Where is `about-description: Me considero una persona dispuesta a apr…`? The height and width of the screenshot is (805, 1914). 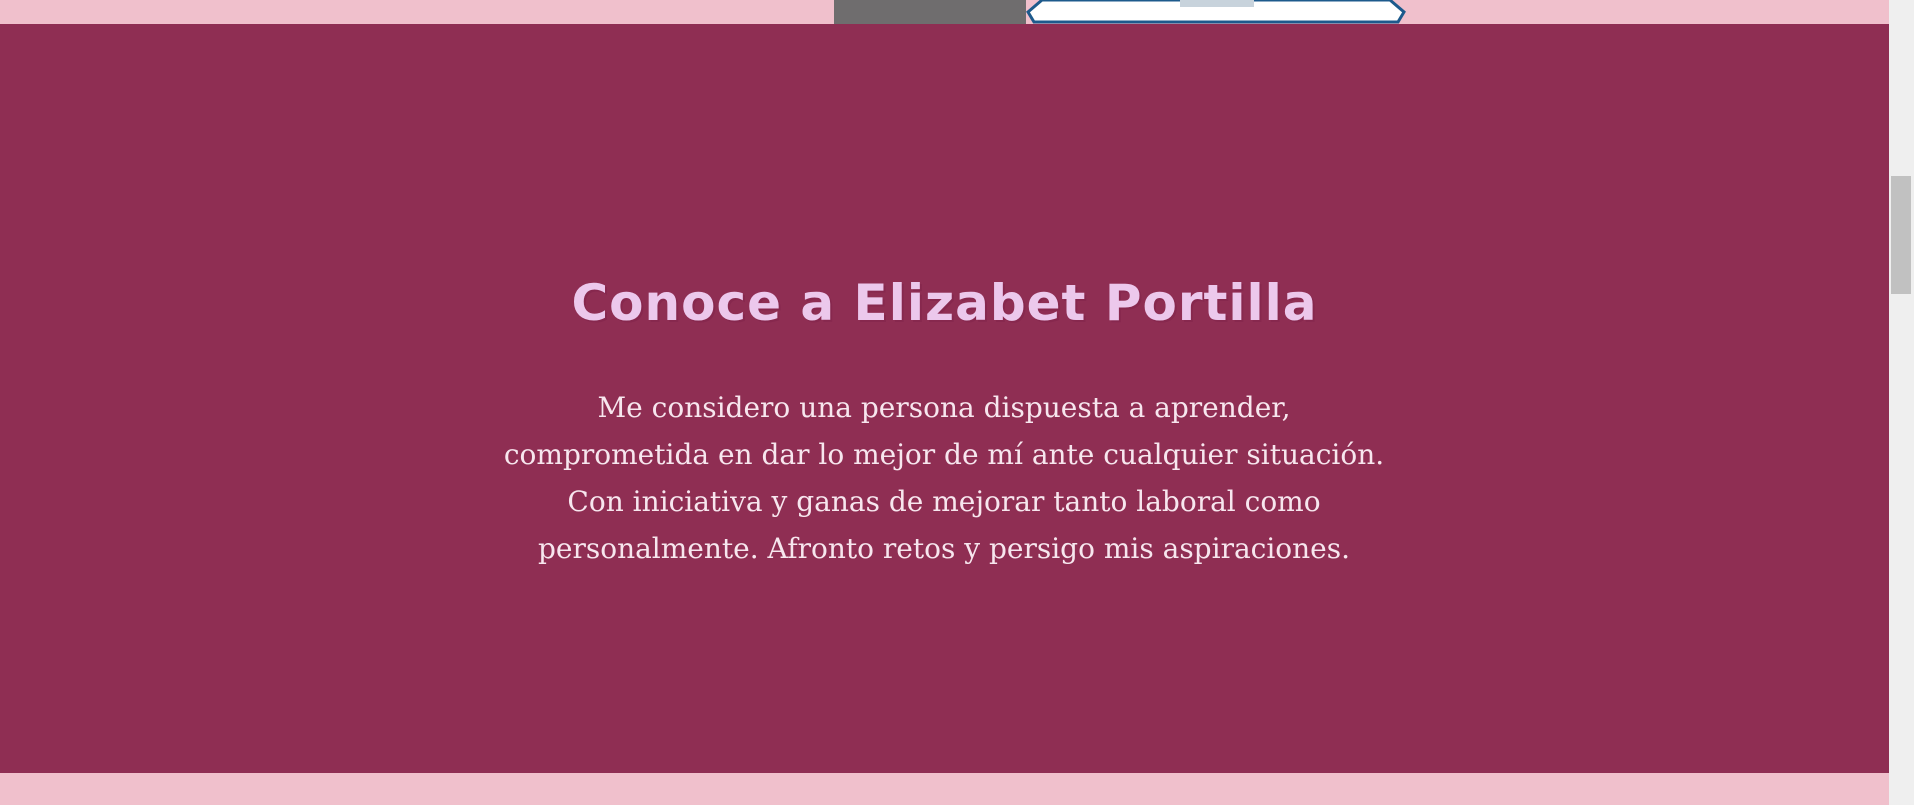 about-description: Me considero una persona dispuesta a apr… is located at coordinates (944, 478).